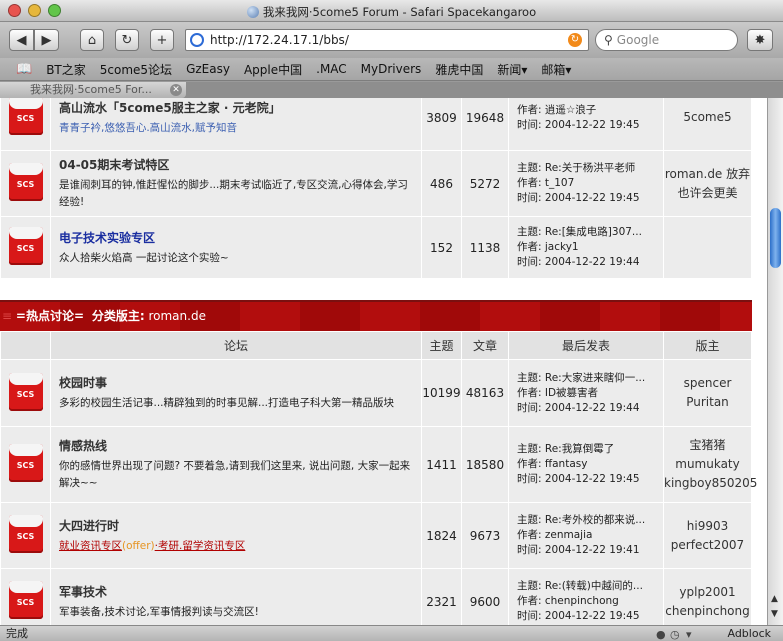 Image resolution: width=783 pixels, height=641 pixels. I want to click on last-post-topic: 主题: Re:关于杨洪平老师, so click(590, 168).